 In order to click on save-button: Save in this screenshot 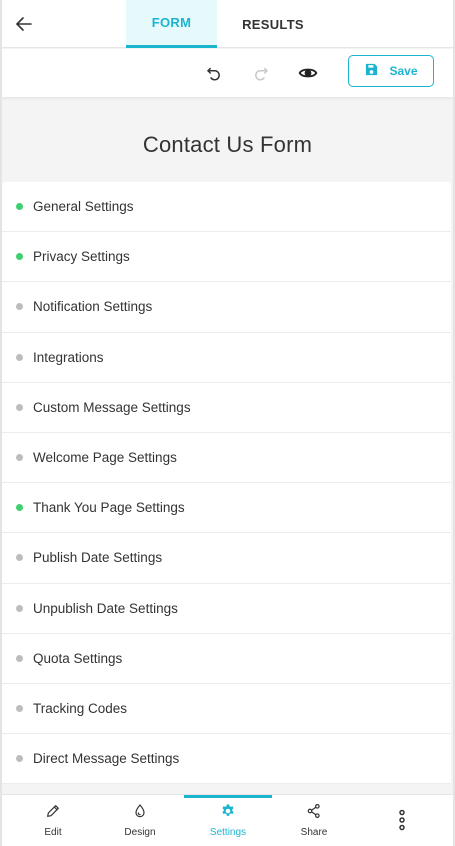, I will do `click(391, 71)`.